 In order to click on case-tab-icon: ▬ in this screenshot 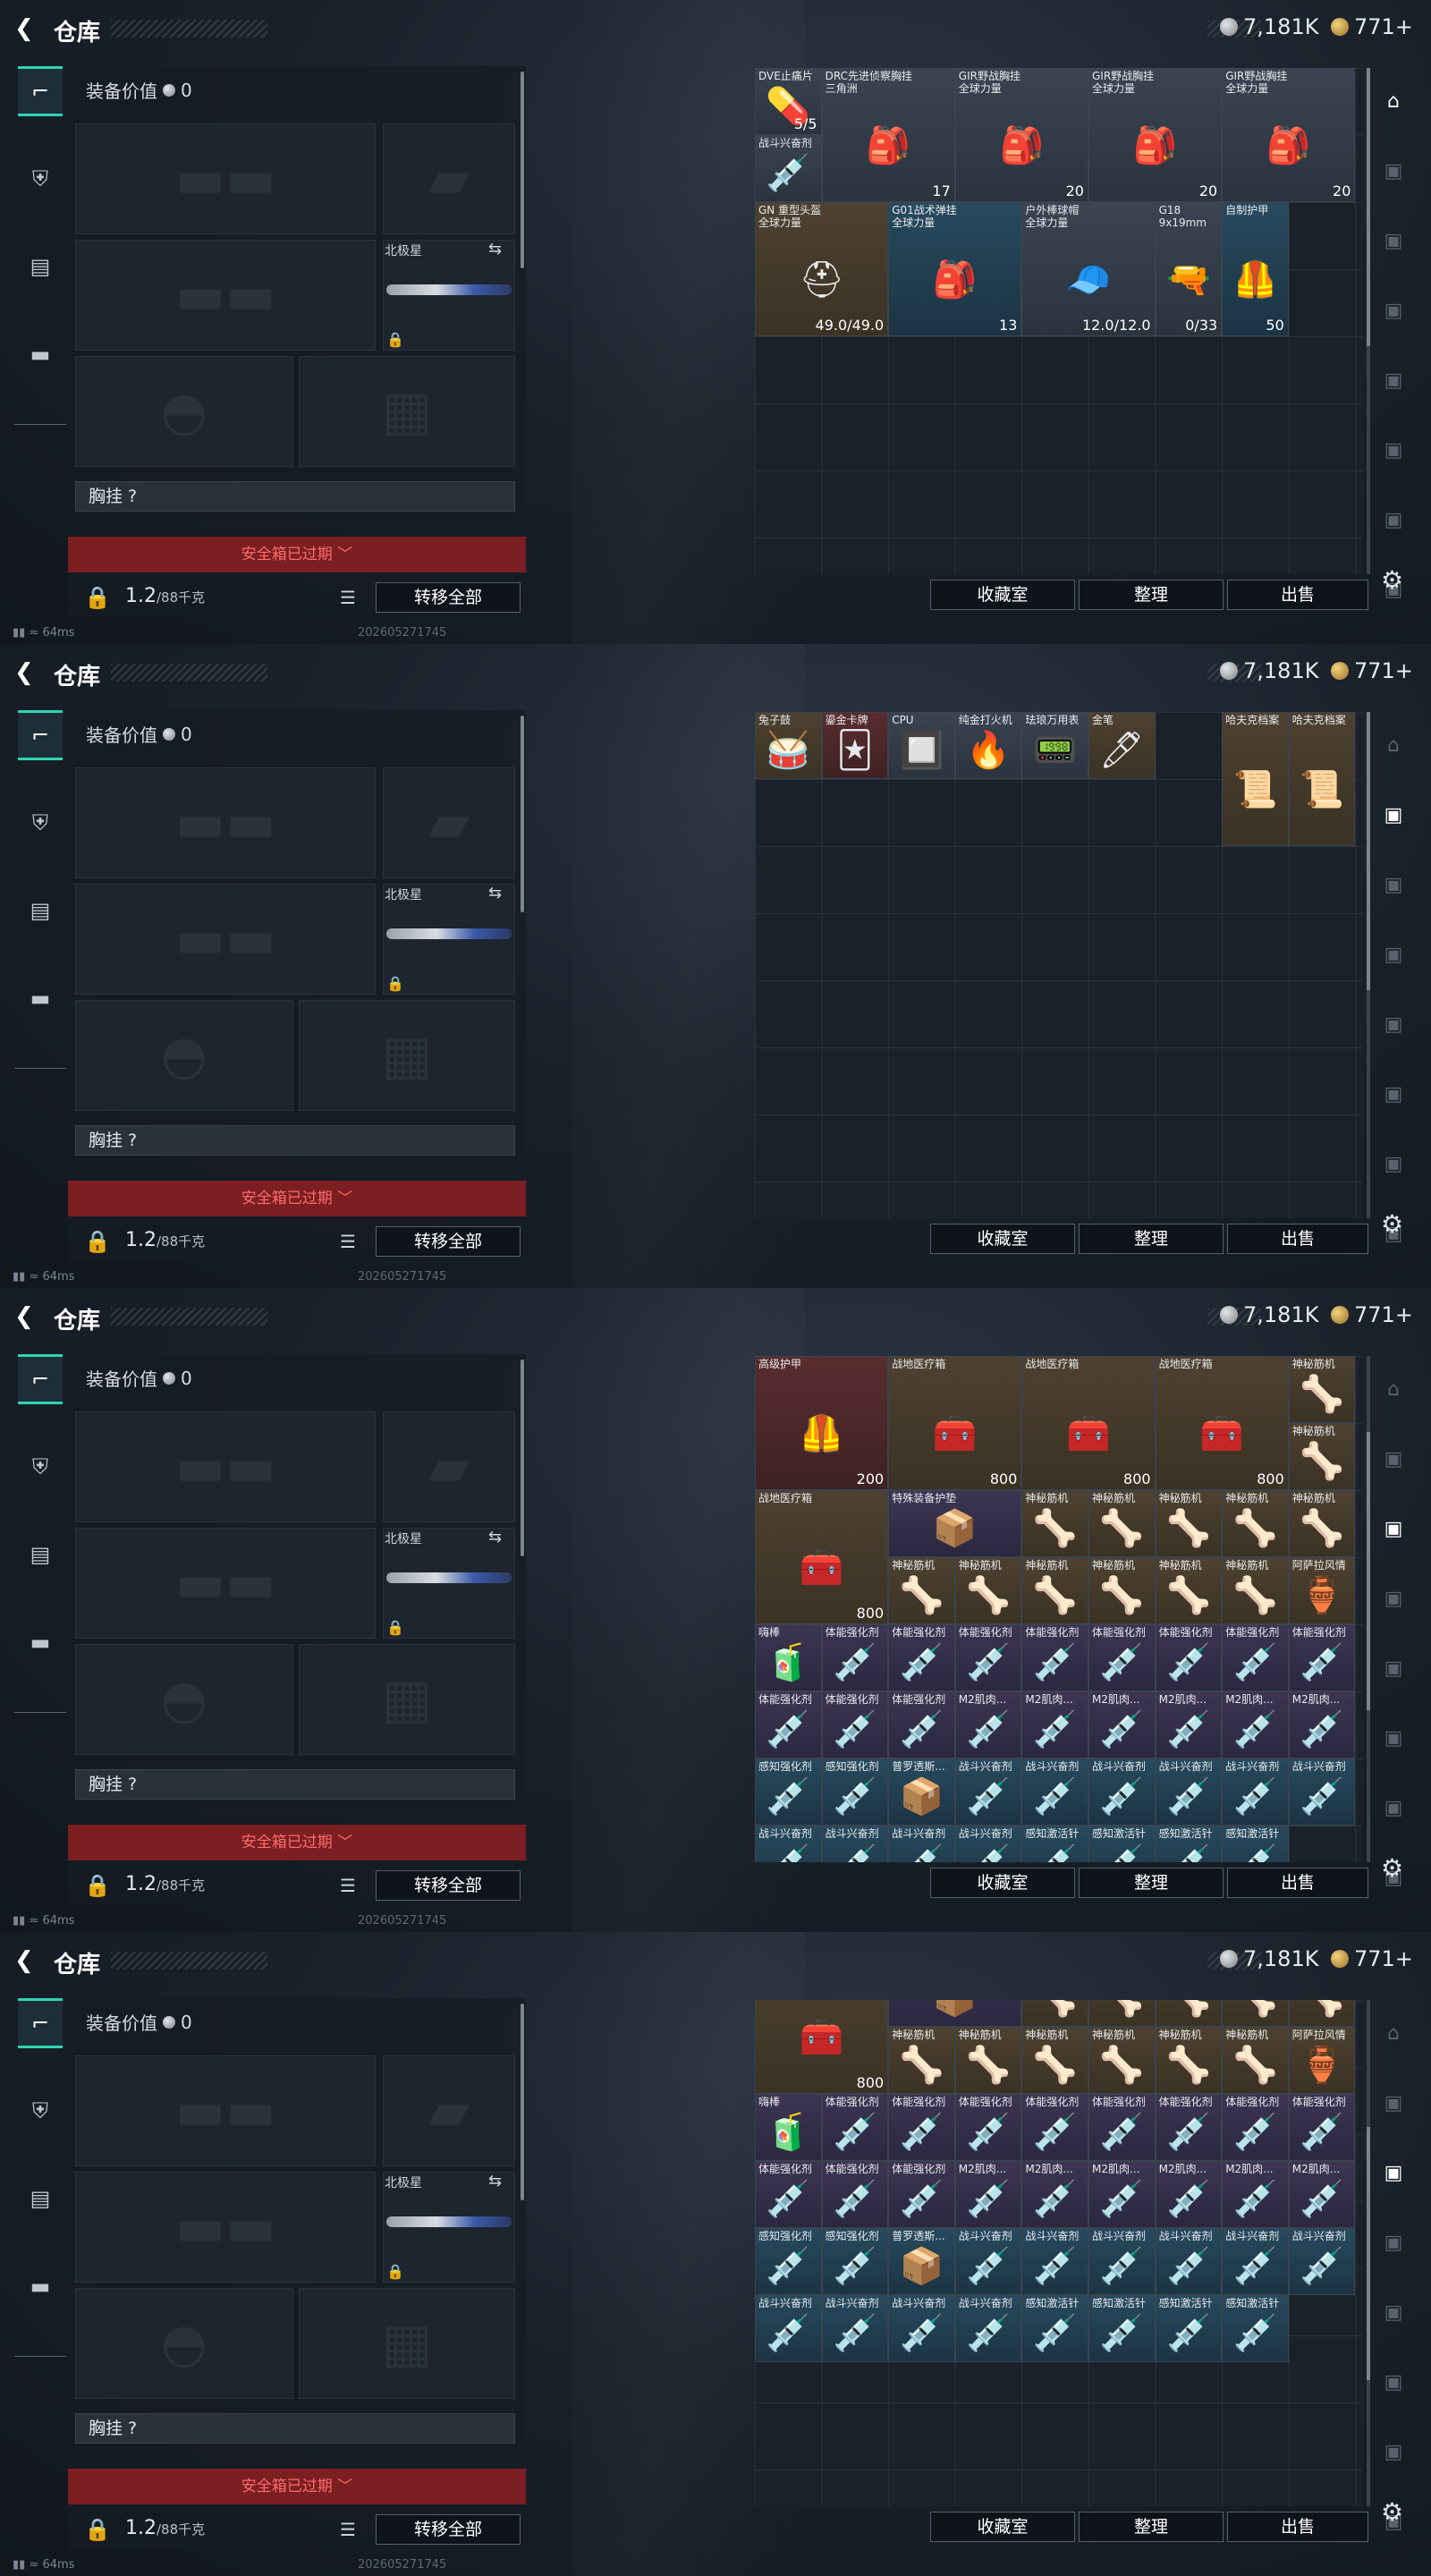, I will do `click(41, 998)`.